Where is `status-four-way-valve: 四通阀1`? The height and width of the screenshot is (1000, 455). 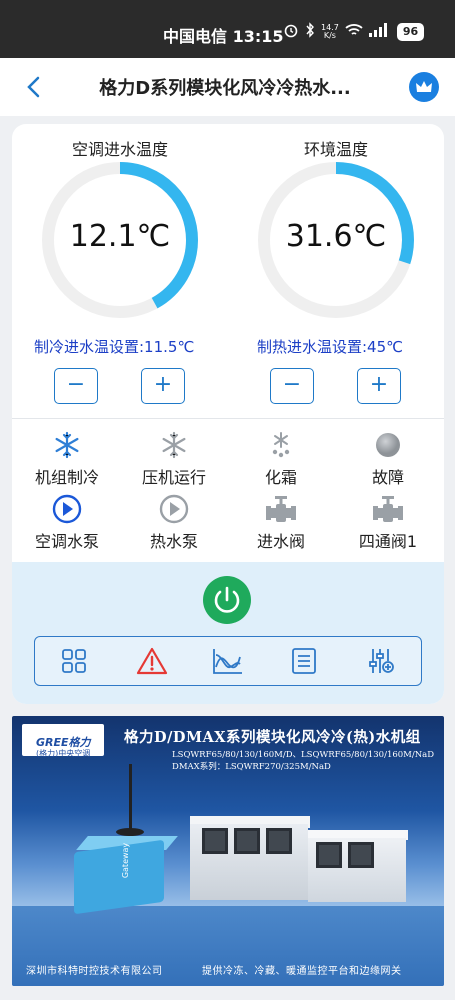 status-four-way-valve: 四通阀1 is located at coordinates (388, 523).